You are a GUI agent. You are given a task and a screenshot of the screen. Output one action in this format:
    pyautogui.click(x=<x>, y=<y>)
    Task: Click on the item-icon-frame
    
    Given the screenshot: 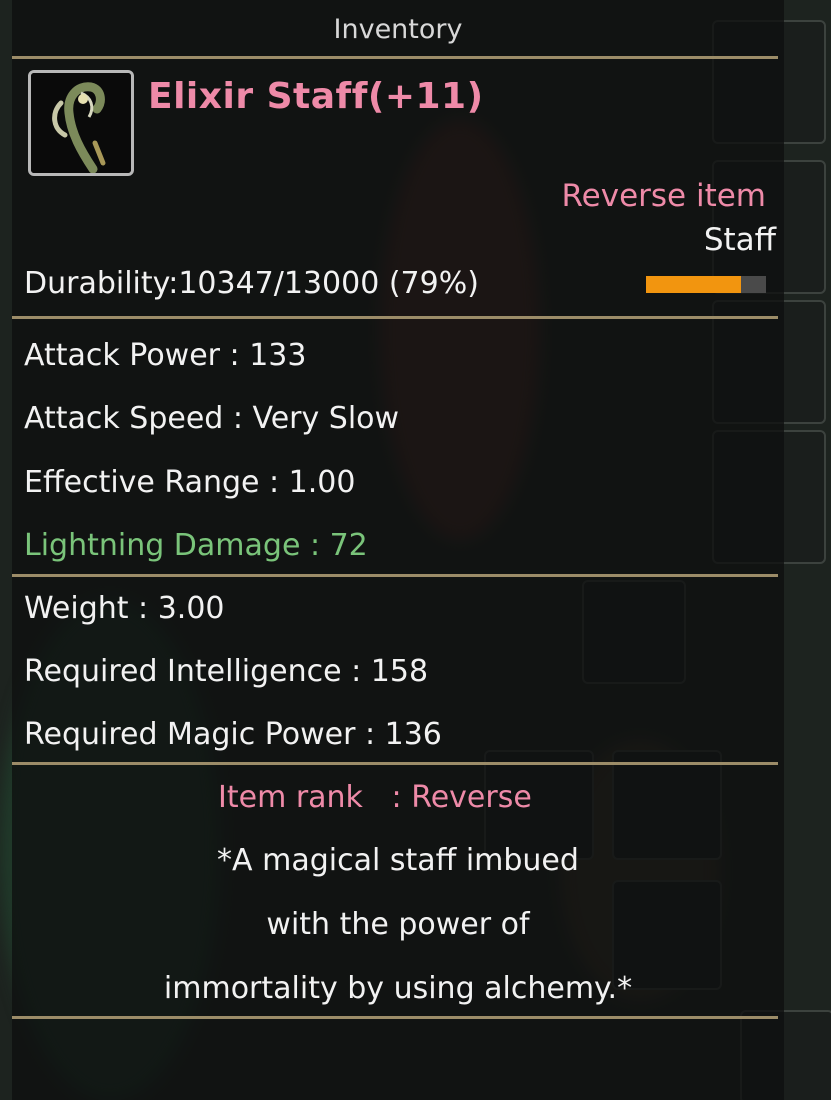 What is the action you would take?
    pyautogui.click(x=81, y=123)
    